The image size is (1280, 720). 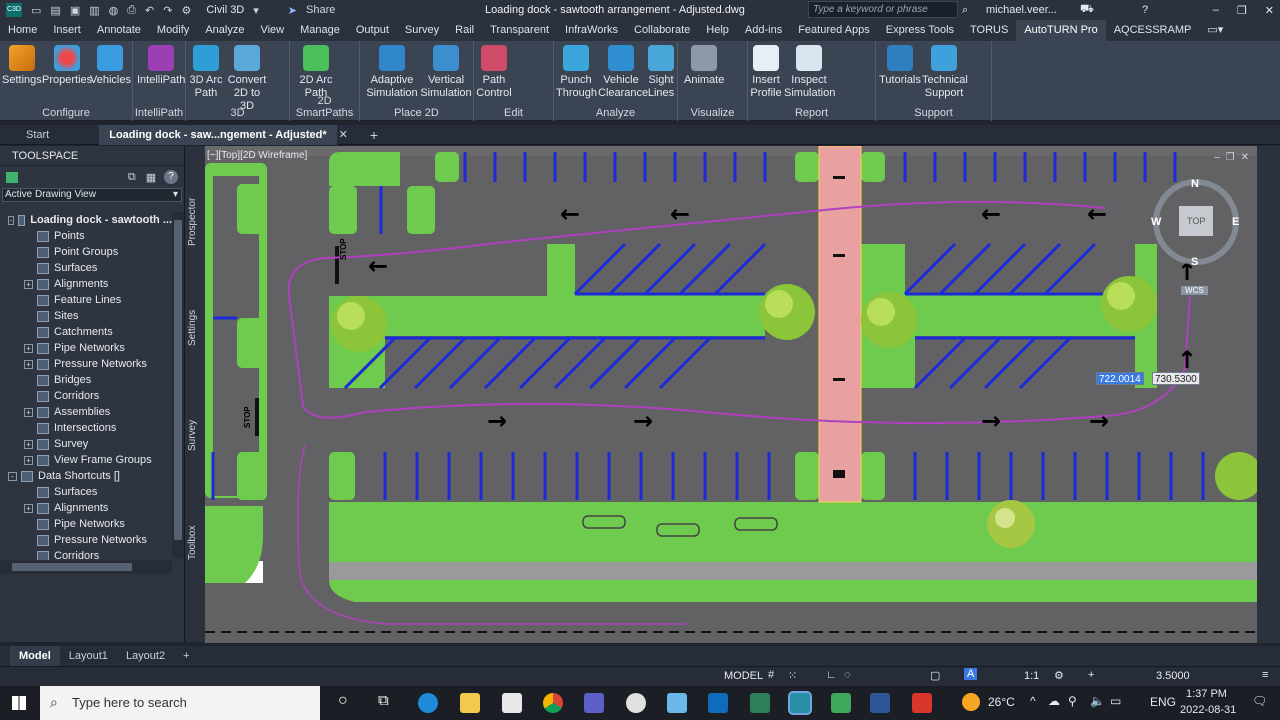 What do you see at coordinates (256, 10) in the screenshot?
I see `chevron-down-icon: ▾` at bounding box center [256, 10].